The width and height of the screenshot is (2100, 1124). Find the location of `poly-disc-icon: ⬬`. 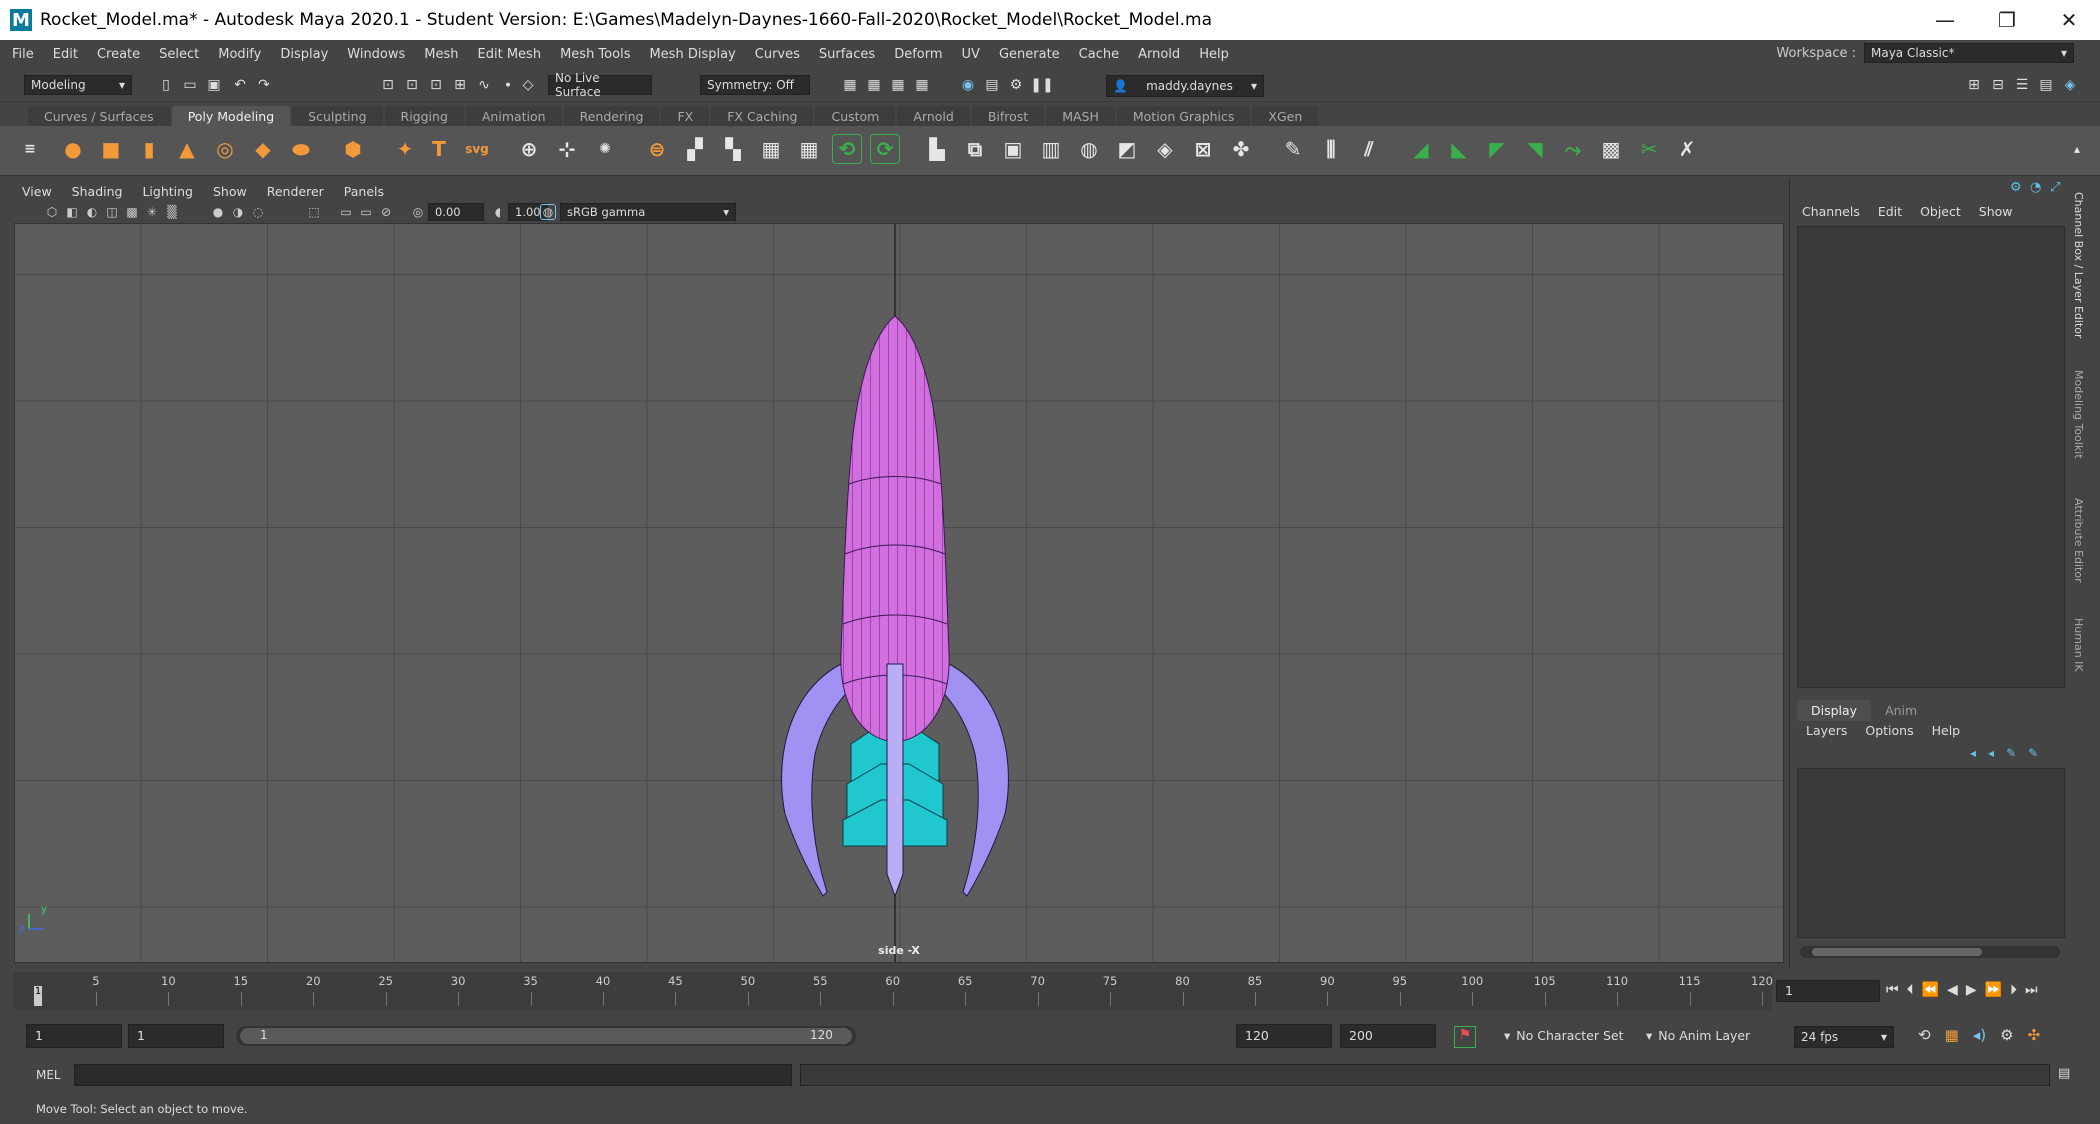

poly-disc-icon: ⬬ is located at coordinates (301, 149).